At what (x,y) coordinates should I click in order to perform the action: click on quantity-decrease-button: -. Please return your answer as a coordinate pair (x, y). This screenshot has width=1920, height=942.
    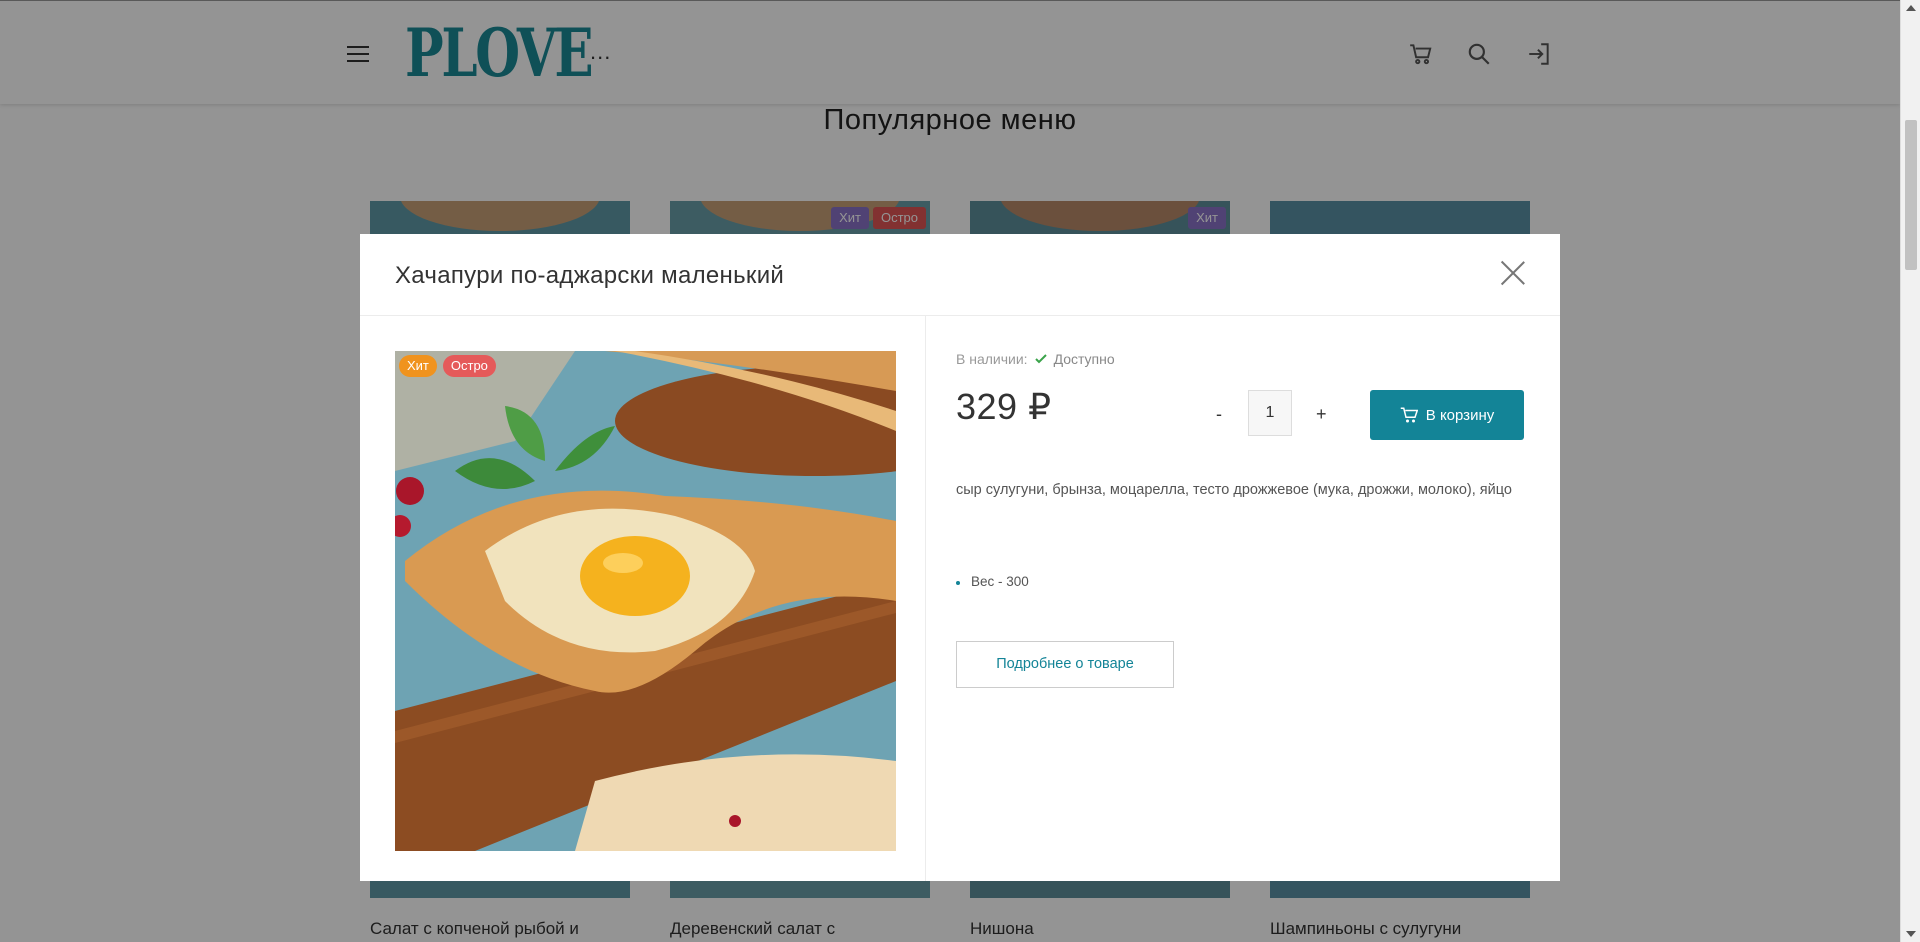
    Looking at the image, I should click on (1219, 414).